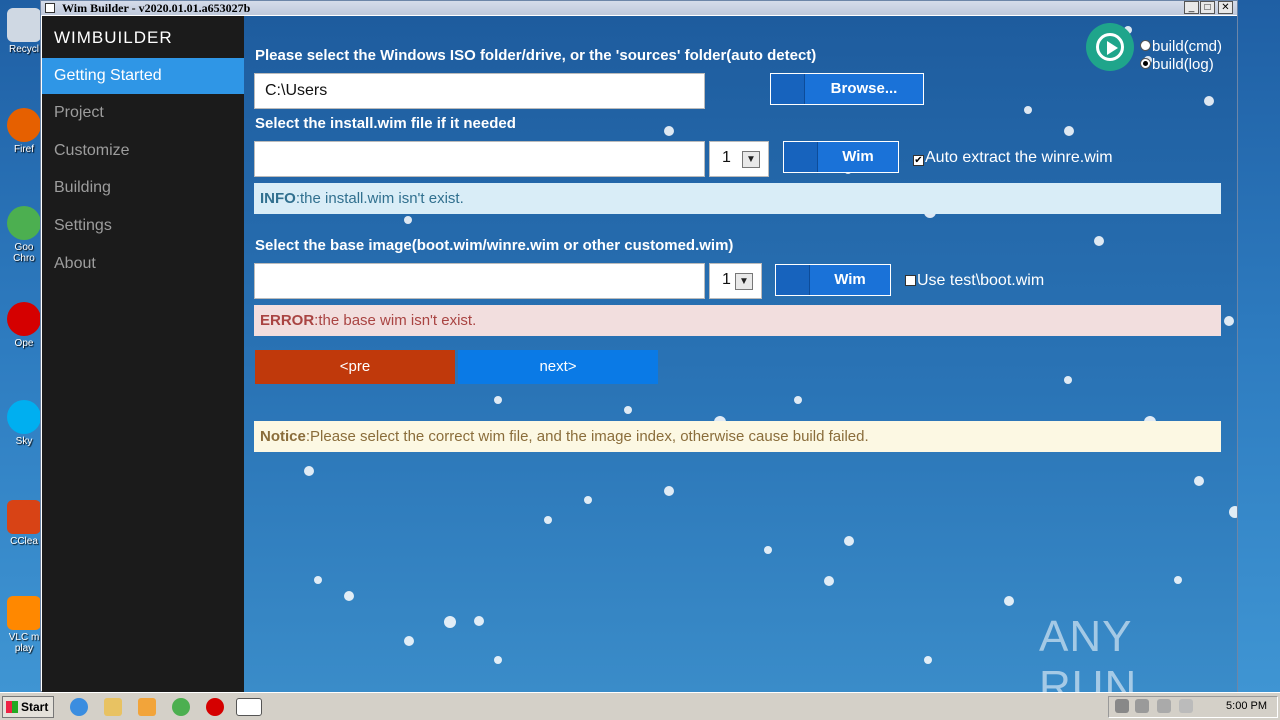 Image resolution: width=1280 pixels, height=720 pixels. Describe the element at coordinates (918, 160) in the screenshot. I see `checkbox-checked-icon: ✔` at that location.